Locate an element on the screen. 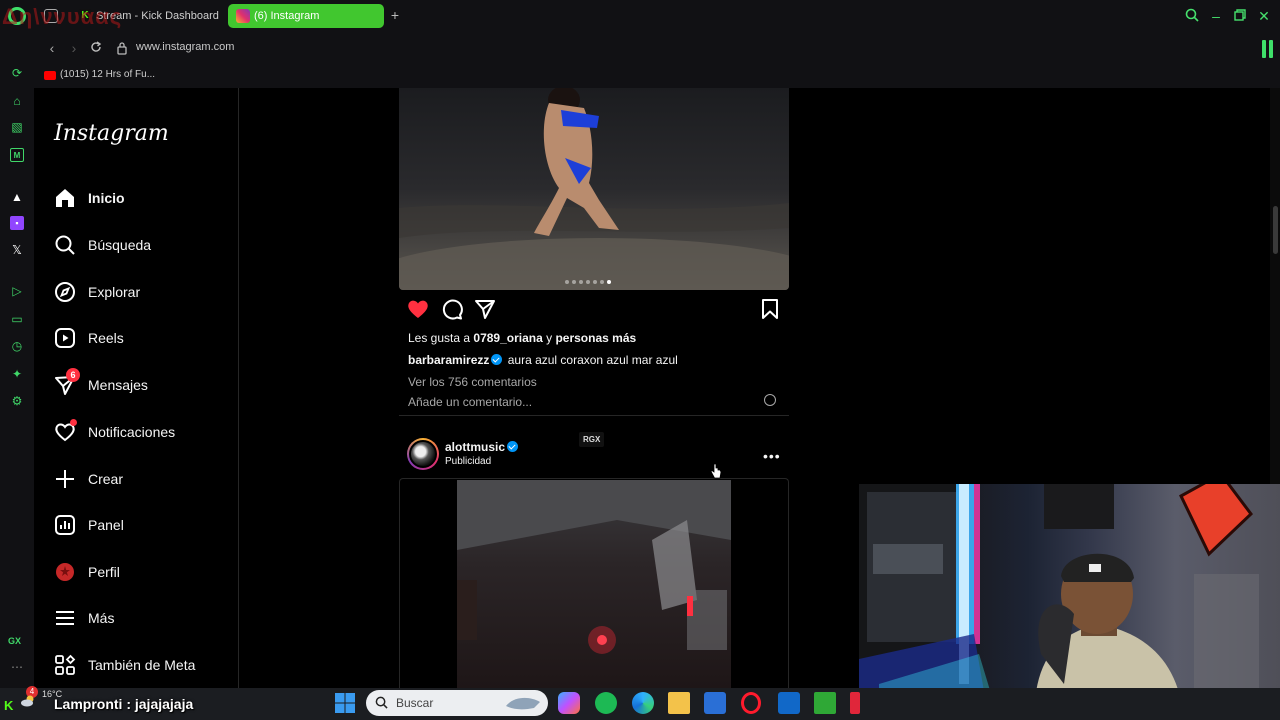 Image resolution: width=1280 pixels, height=720 pixels. taskbar-search is located at coordinates (457, 703).